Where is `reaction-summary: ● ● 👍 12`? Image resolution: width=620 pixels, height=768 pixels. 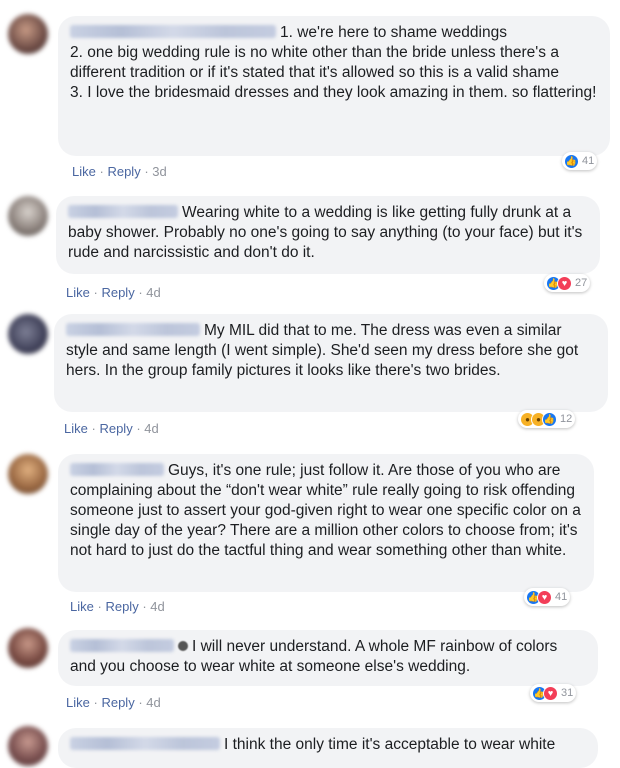 reaction-summary: ● ● 👍 12 is located at coordinates (547, 419).